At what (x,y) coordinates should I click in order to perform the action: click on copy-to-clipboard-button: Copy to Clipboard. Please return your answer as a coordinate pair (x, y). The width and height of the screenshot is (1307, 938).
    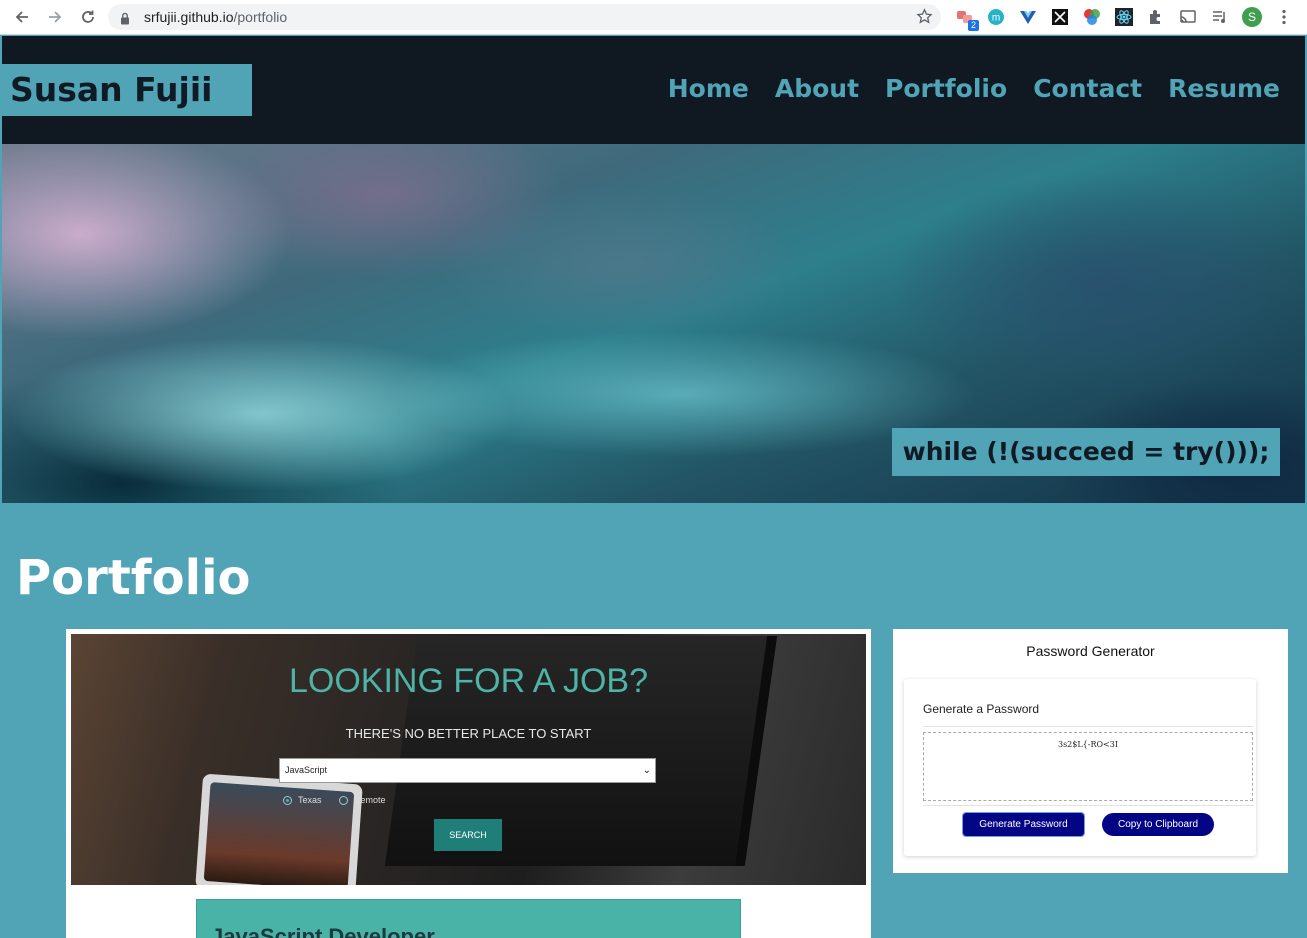
    Looking at the image, I should click on (1158, 824).